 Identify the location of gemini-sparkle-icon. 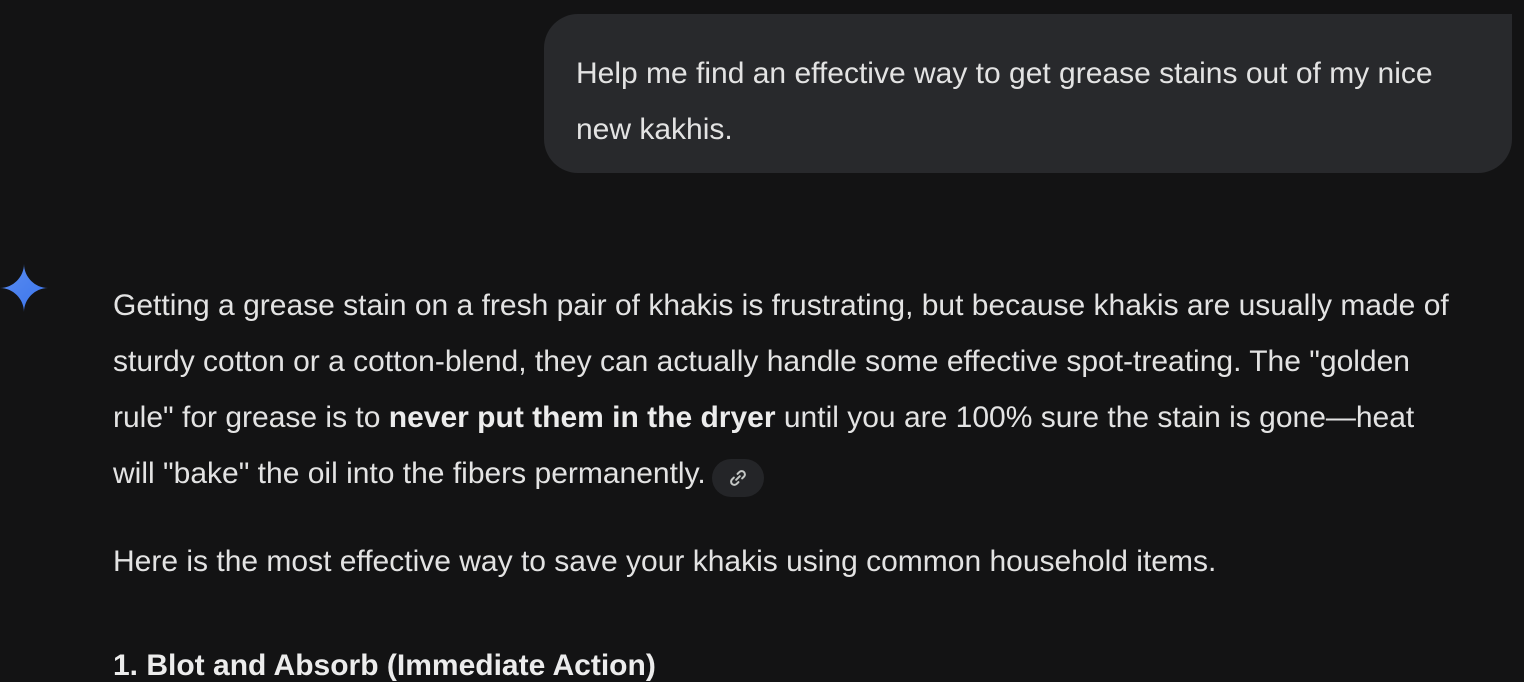
(24, 288).